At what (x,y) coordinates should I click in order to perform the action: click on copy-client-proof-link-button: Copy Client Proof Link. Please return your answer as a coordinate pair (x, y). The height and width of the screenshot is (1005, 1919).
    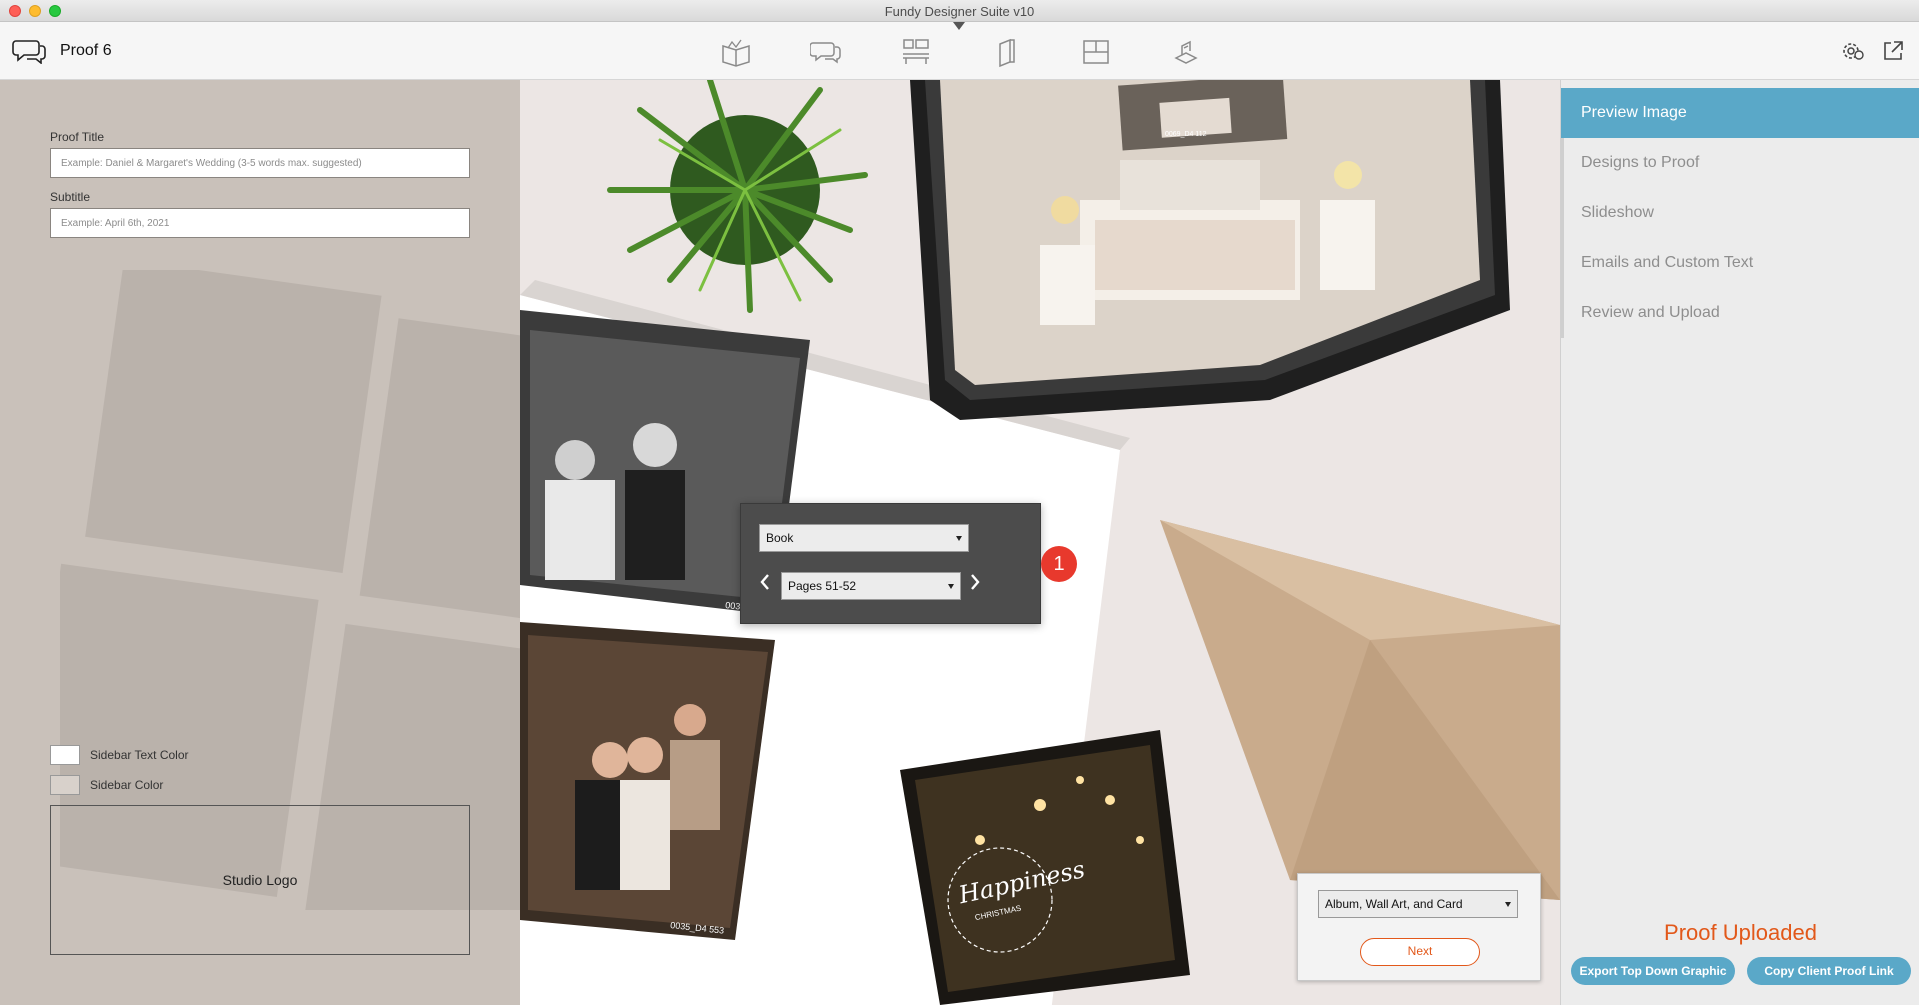
    Looking at the image, I should click on (1829, 971).